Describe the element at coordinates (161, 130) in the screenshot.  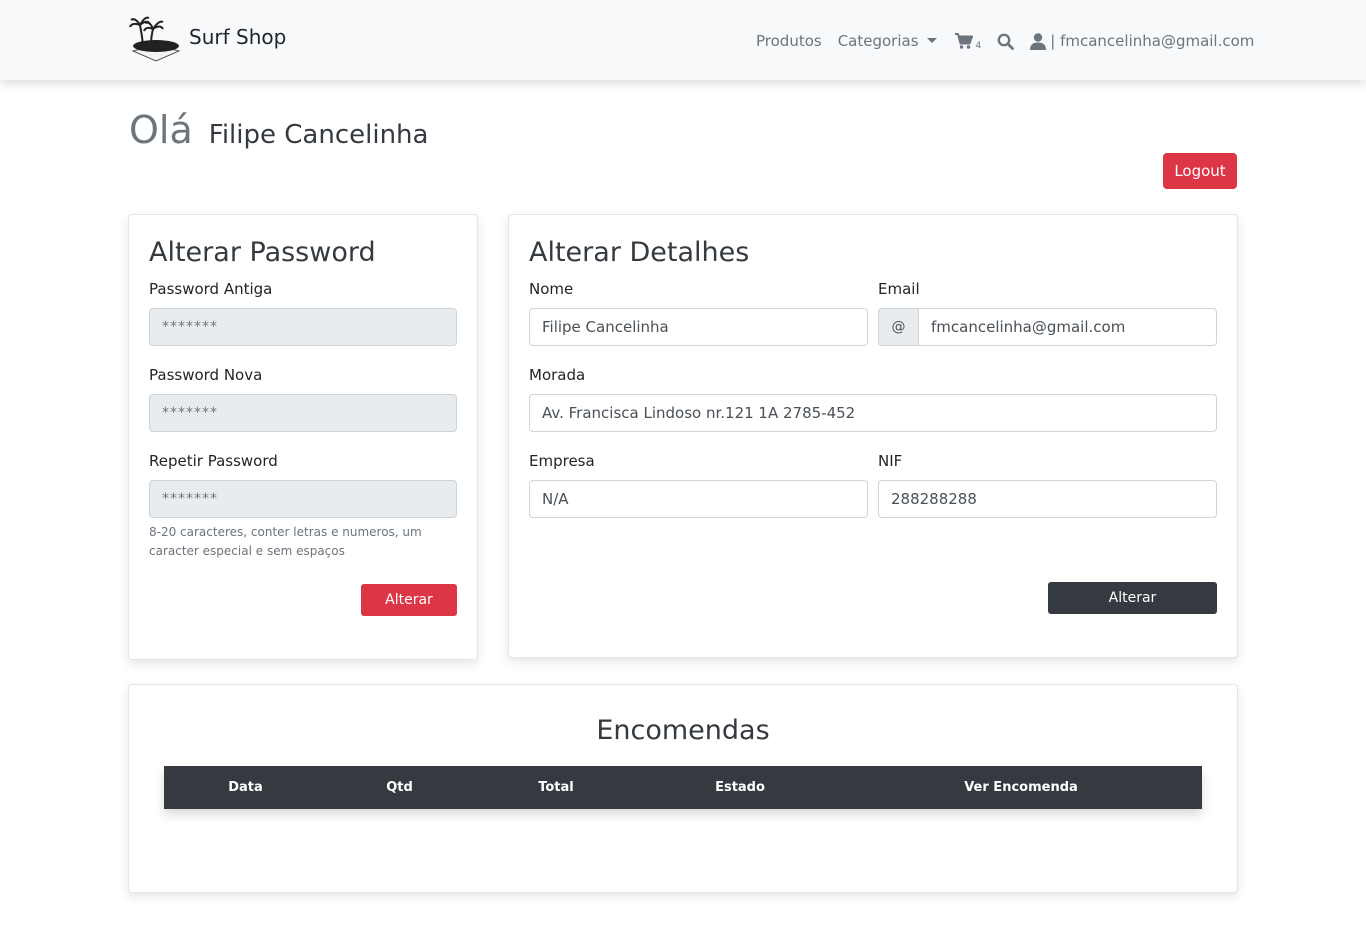
I see `greeting-hello: Olá` at that location.